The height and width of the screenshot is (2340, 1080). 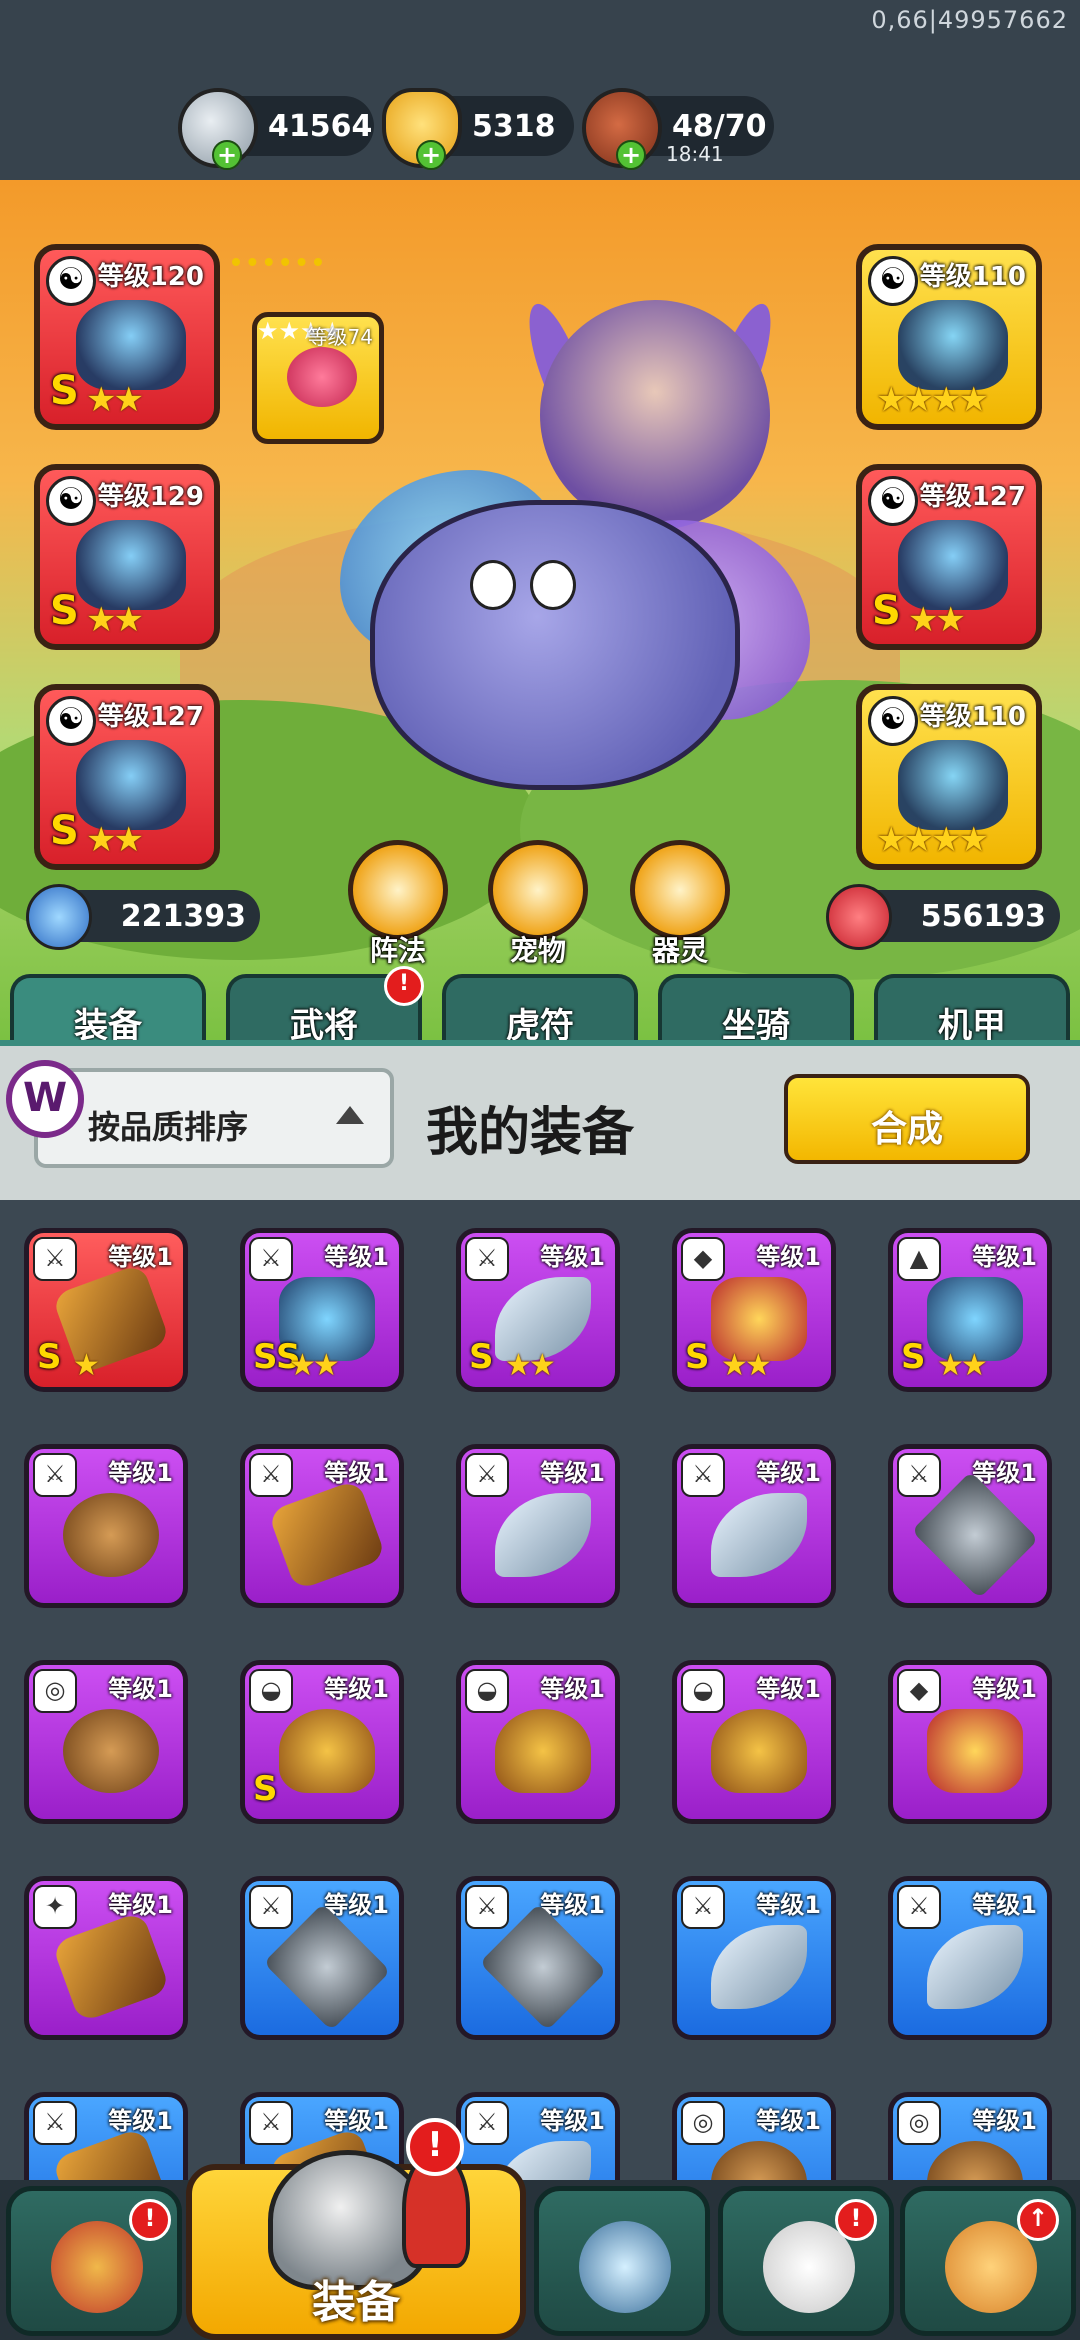 I want to click on equipped-slot-boots: ☯ 等级110 ★★★★, so click(x=949, y=777).